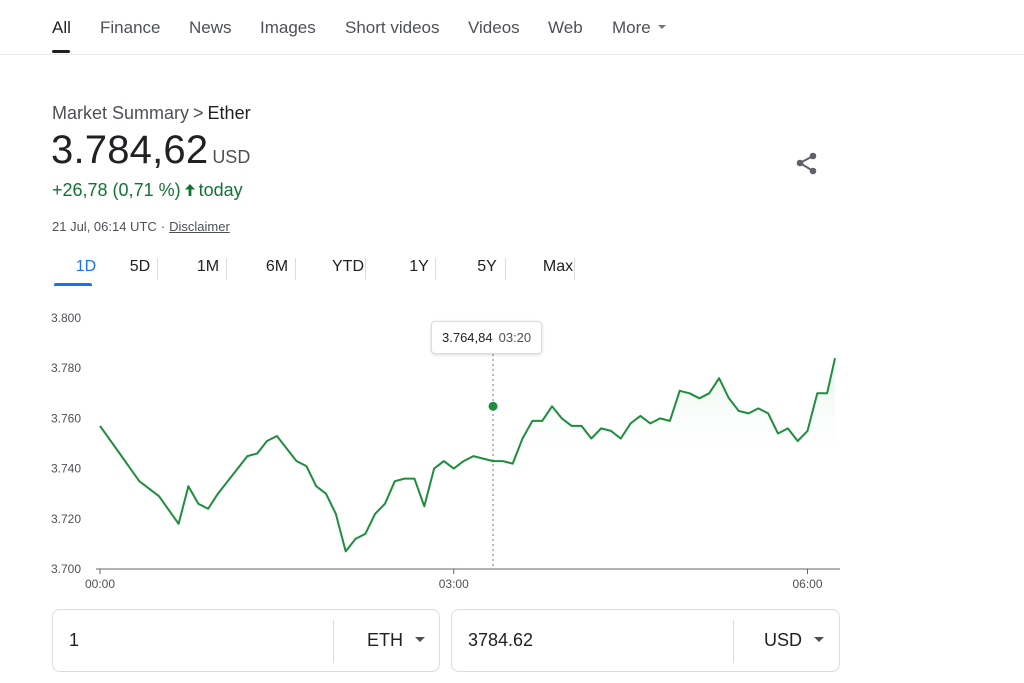  Describe the element at coordinates (565, 28) in the screenshot. I see `tab-web: Web` at that location.